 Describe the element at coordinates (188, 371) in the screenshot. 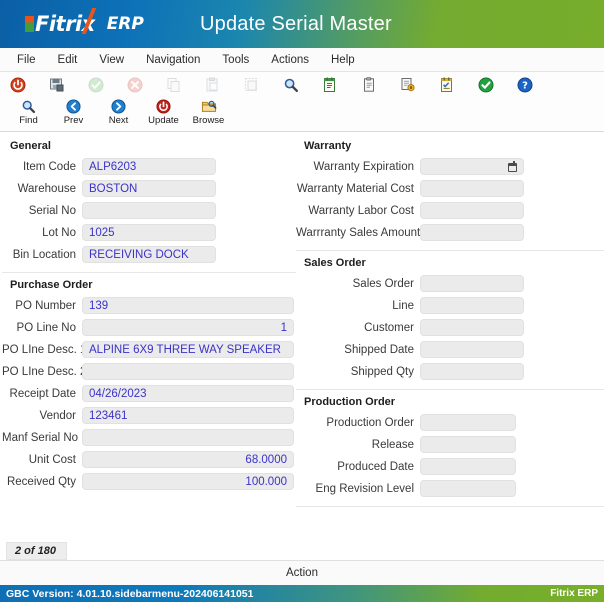

I see `po-line-desc-2-input` at that location.